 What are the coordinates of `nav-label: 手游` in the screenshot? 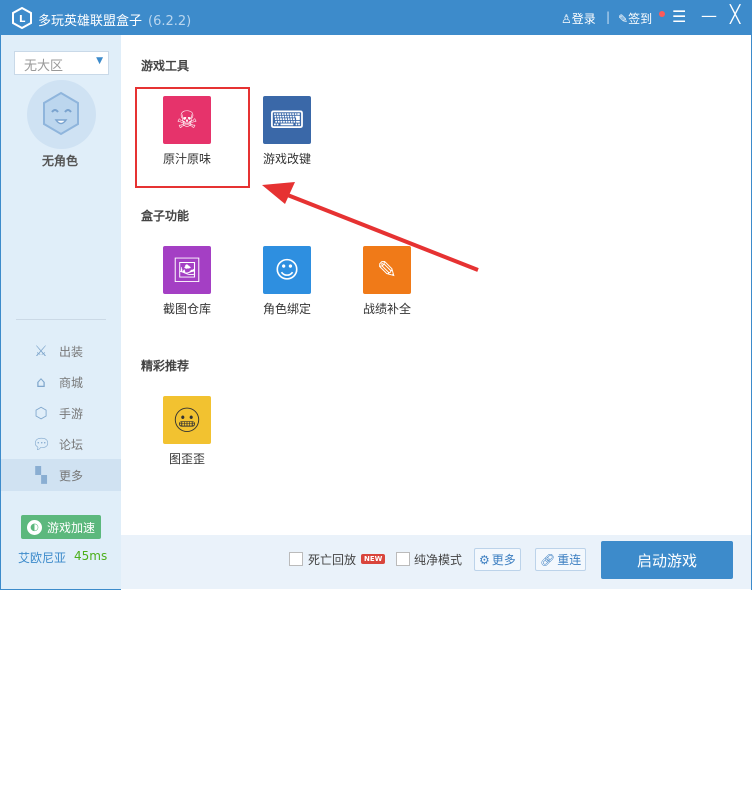 It's located at (71, 413).